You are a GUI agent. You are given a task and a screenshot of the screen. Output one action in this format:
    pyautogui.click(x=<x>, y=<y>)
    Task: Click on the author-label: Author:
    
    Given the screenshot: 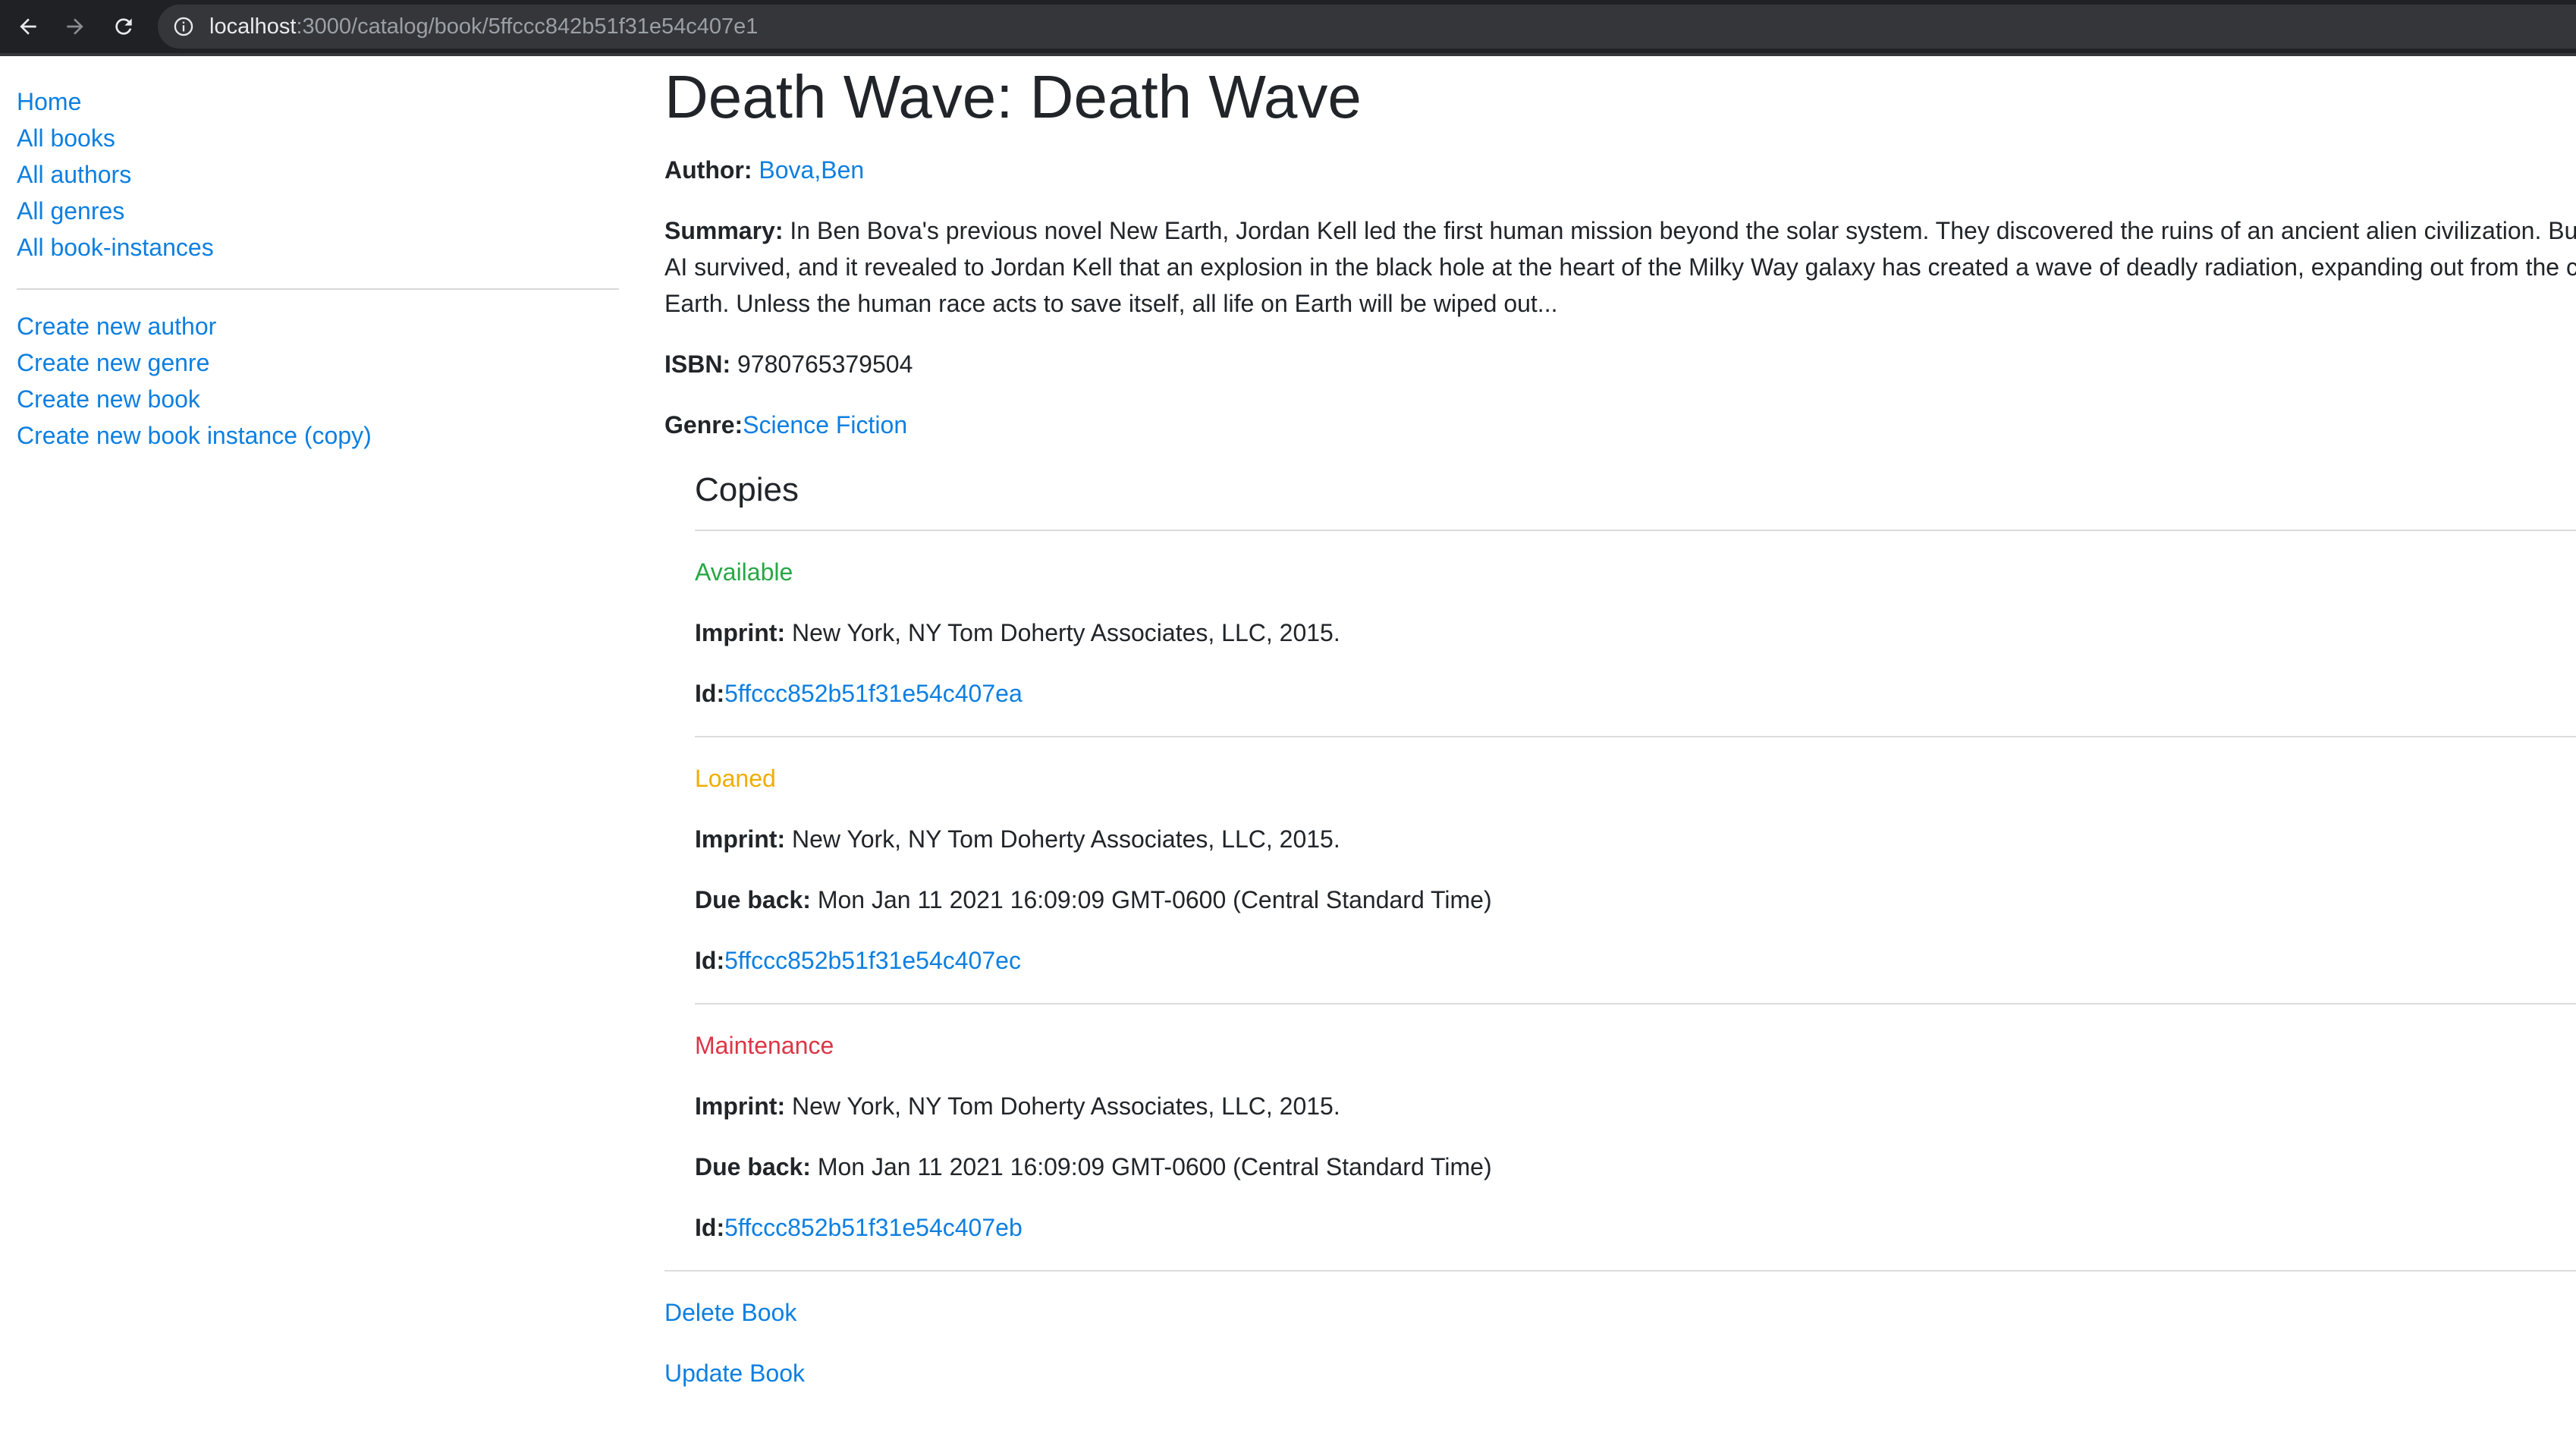 What is the action you would take?
    pyautogui.click(x=708, y=170)
    